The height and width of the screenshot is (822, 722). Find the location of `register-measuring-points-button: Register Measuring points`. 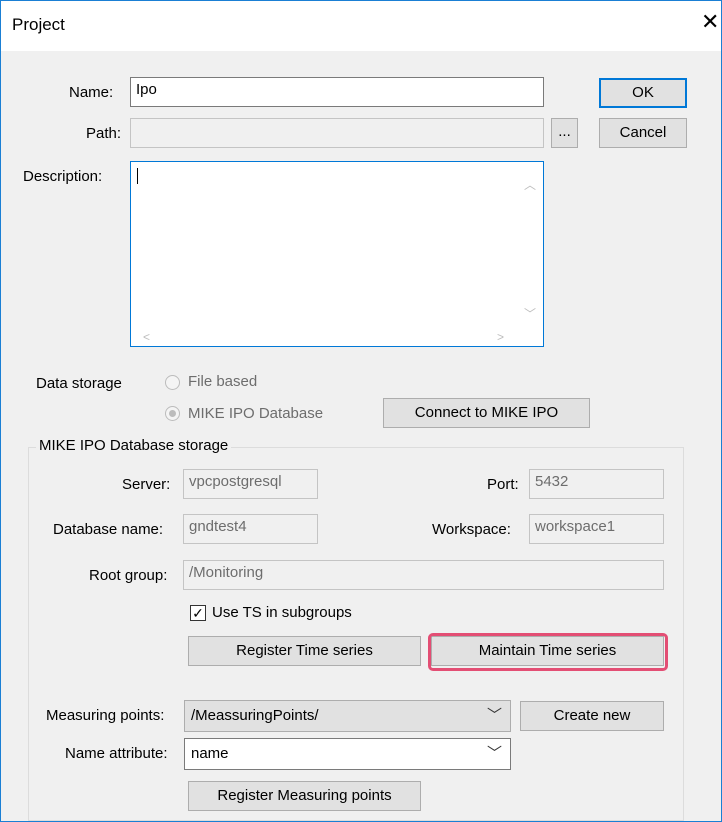

register-measuring-points-button: Register Measuring points is located at coordinates (304, 796).